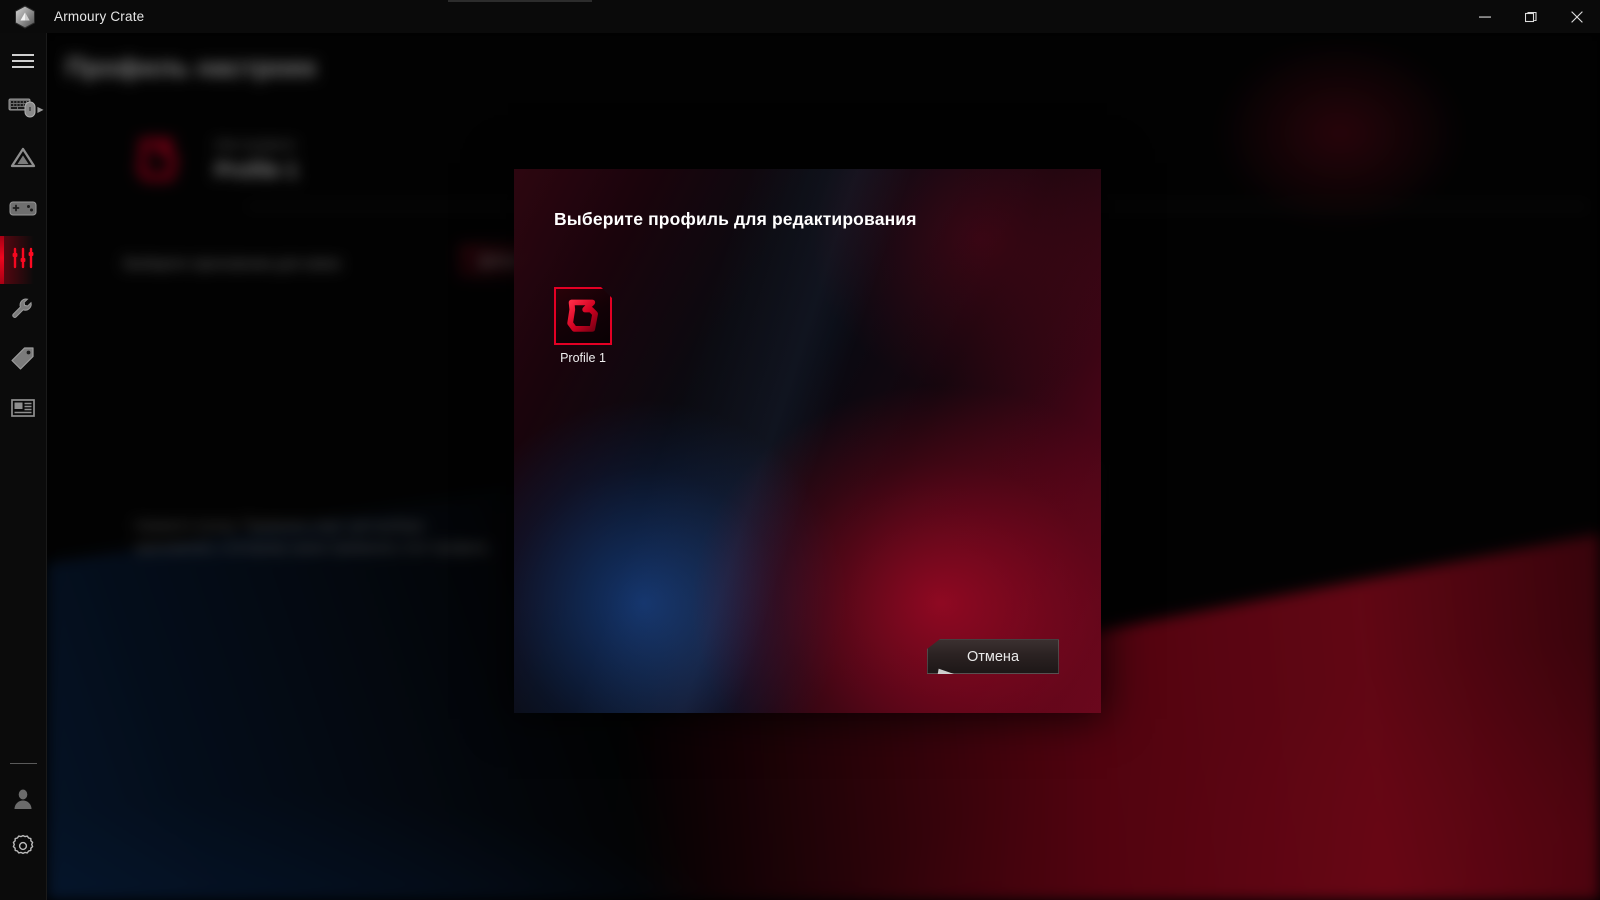 This screenshot has width=1600, height=900. I want to click on profile-tile: Profile 1, so click(583, 326).